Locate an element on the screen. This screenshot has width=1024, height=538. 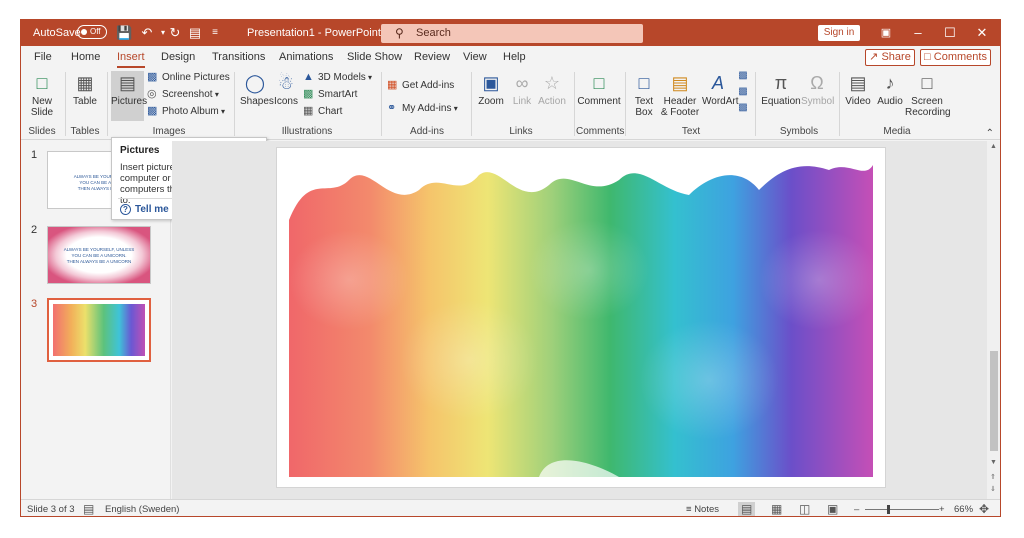
save-icon: 💾 is located at coordinates (124, 33).